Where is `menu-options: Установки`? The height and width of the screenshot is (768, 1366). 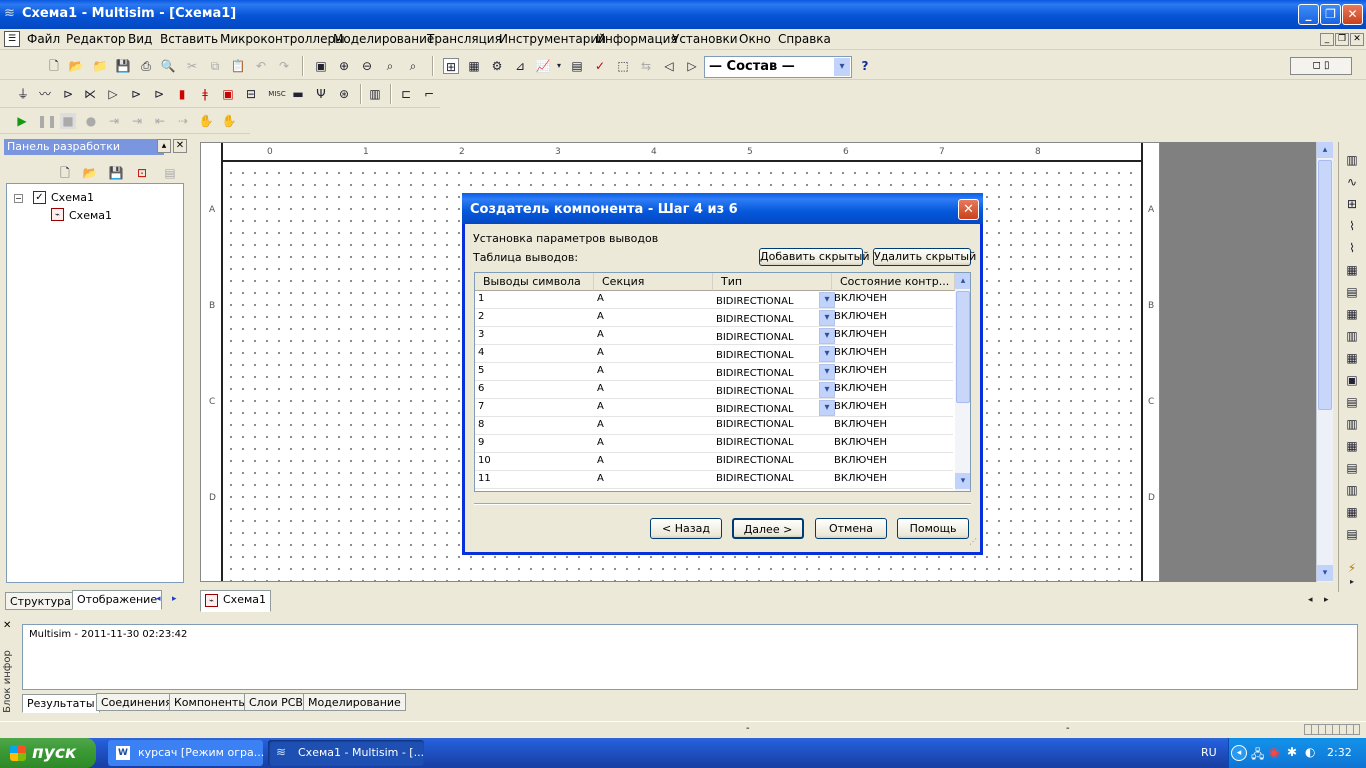
menu-options: Установки is located at coordinates (705, 39).